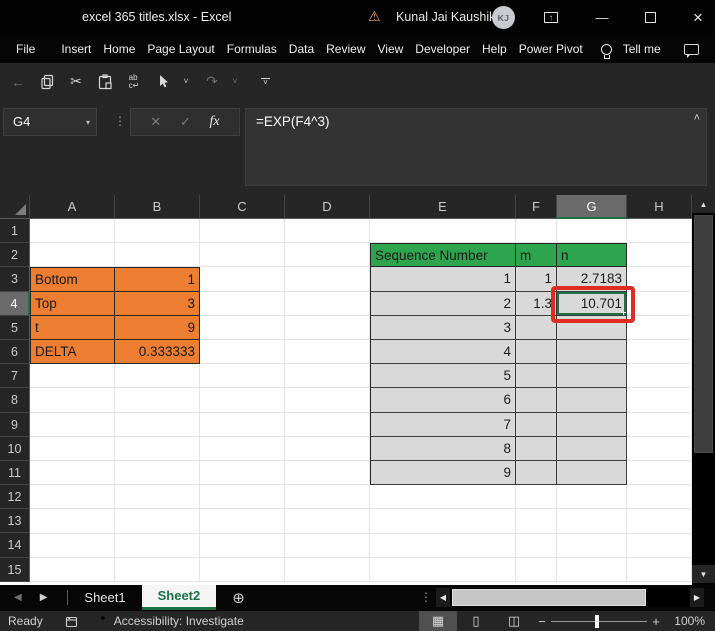 This screenshot has width=715, height=631. I want to click on menu-insert: Insert, so click(76, 49).